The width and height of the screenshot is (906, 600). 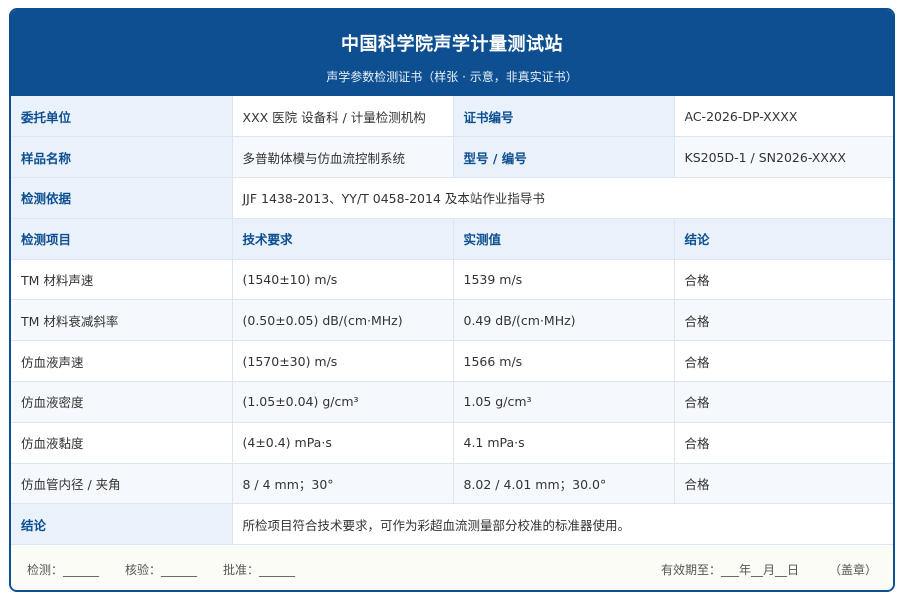 I want to click on table-row: 仿血液黏度 (4±0.4) mPa·s 4.1 mPa·s 合格, so click(x=452, y=443).